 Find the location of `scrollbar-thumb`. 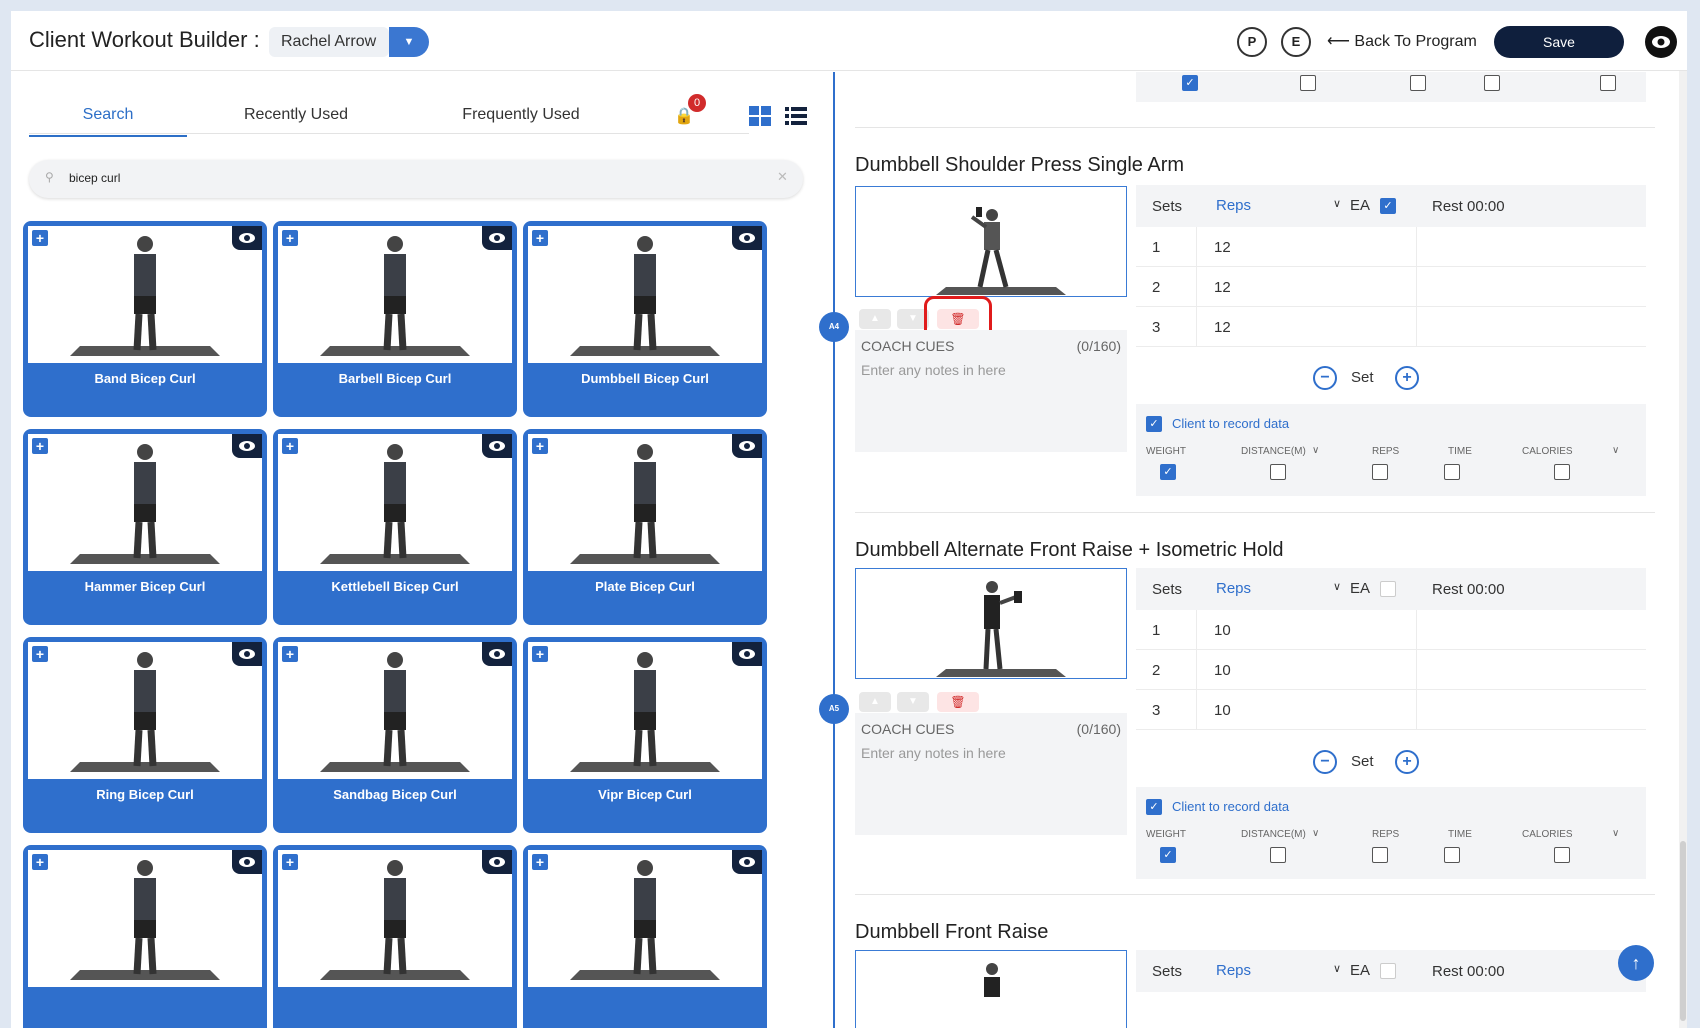

scrollbar-thumb is located at coordinates (1683, 931).